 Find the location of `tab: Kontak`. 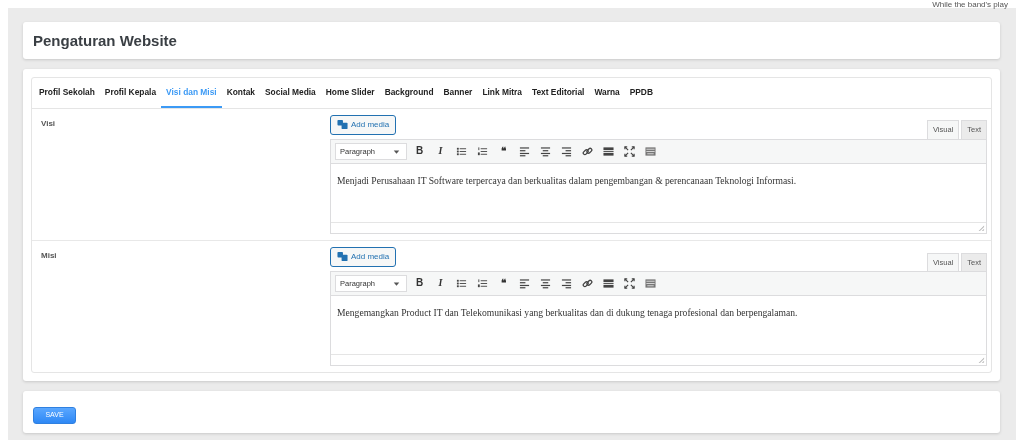

tab: Kontak is located at coordinates (241, 93).